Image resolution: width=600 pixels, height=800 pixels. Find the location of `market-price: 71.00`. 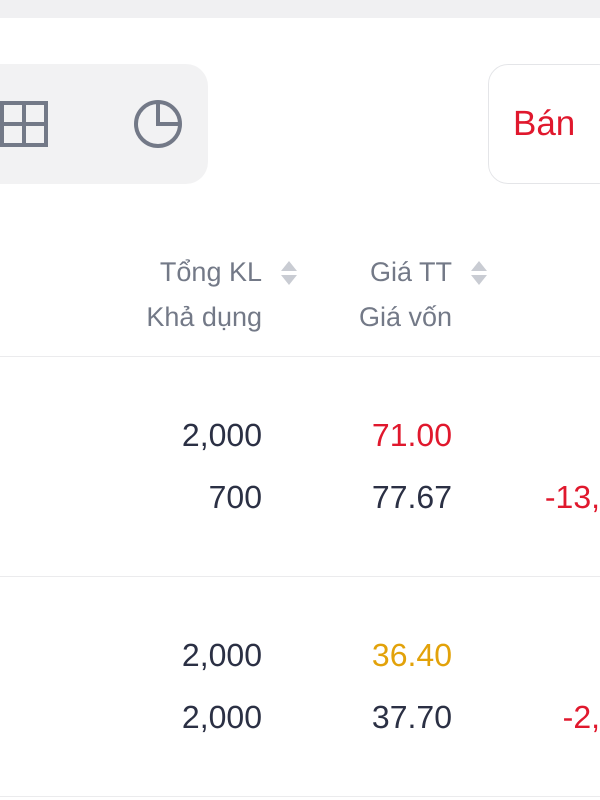

market-price: 71.00 is located at coordinates (412, 435).